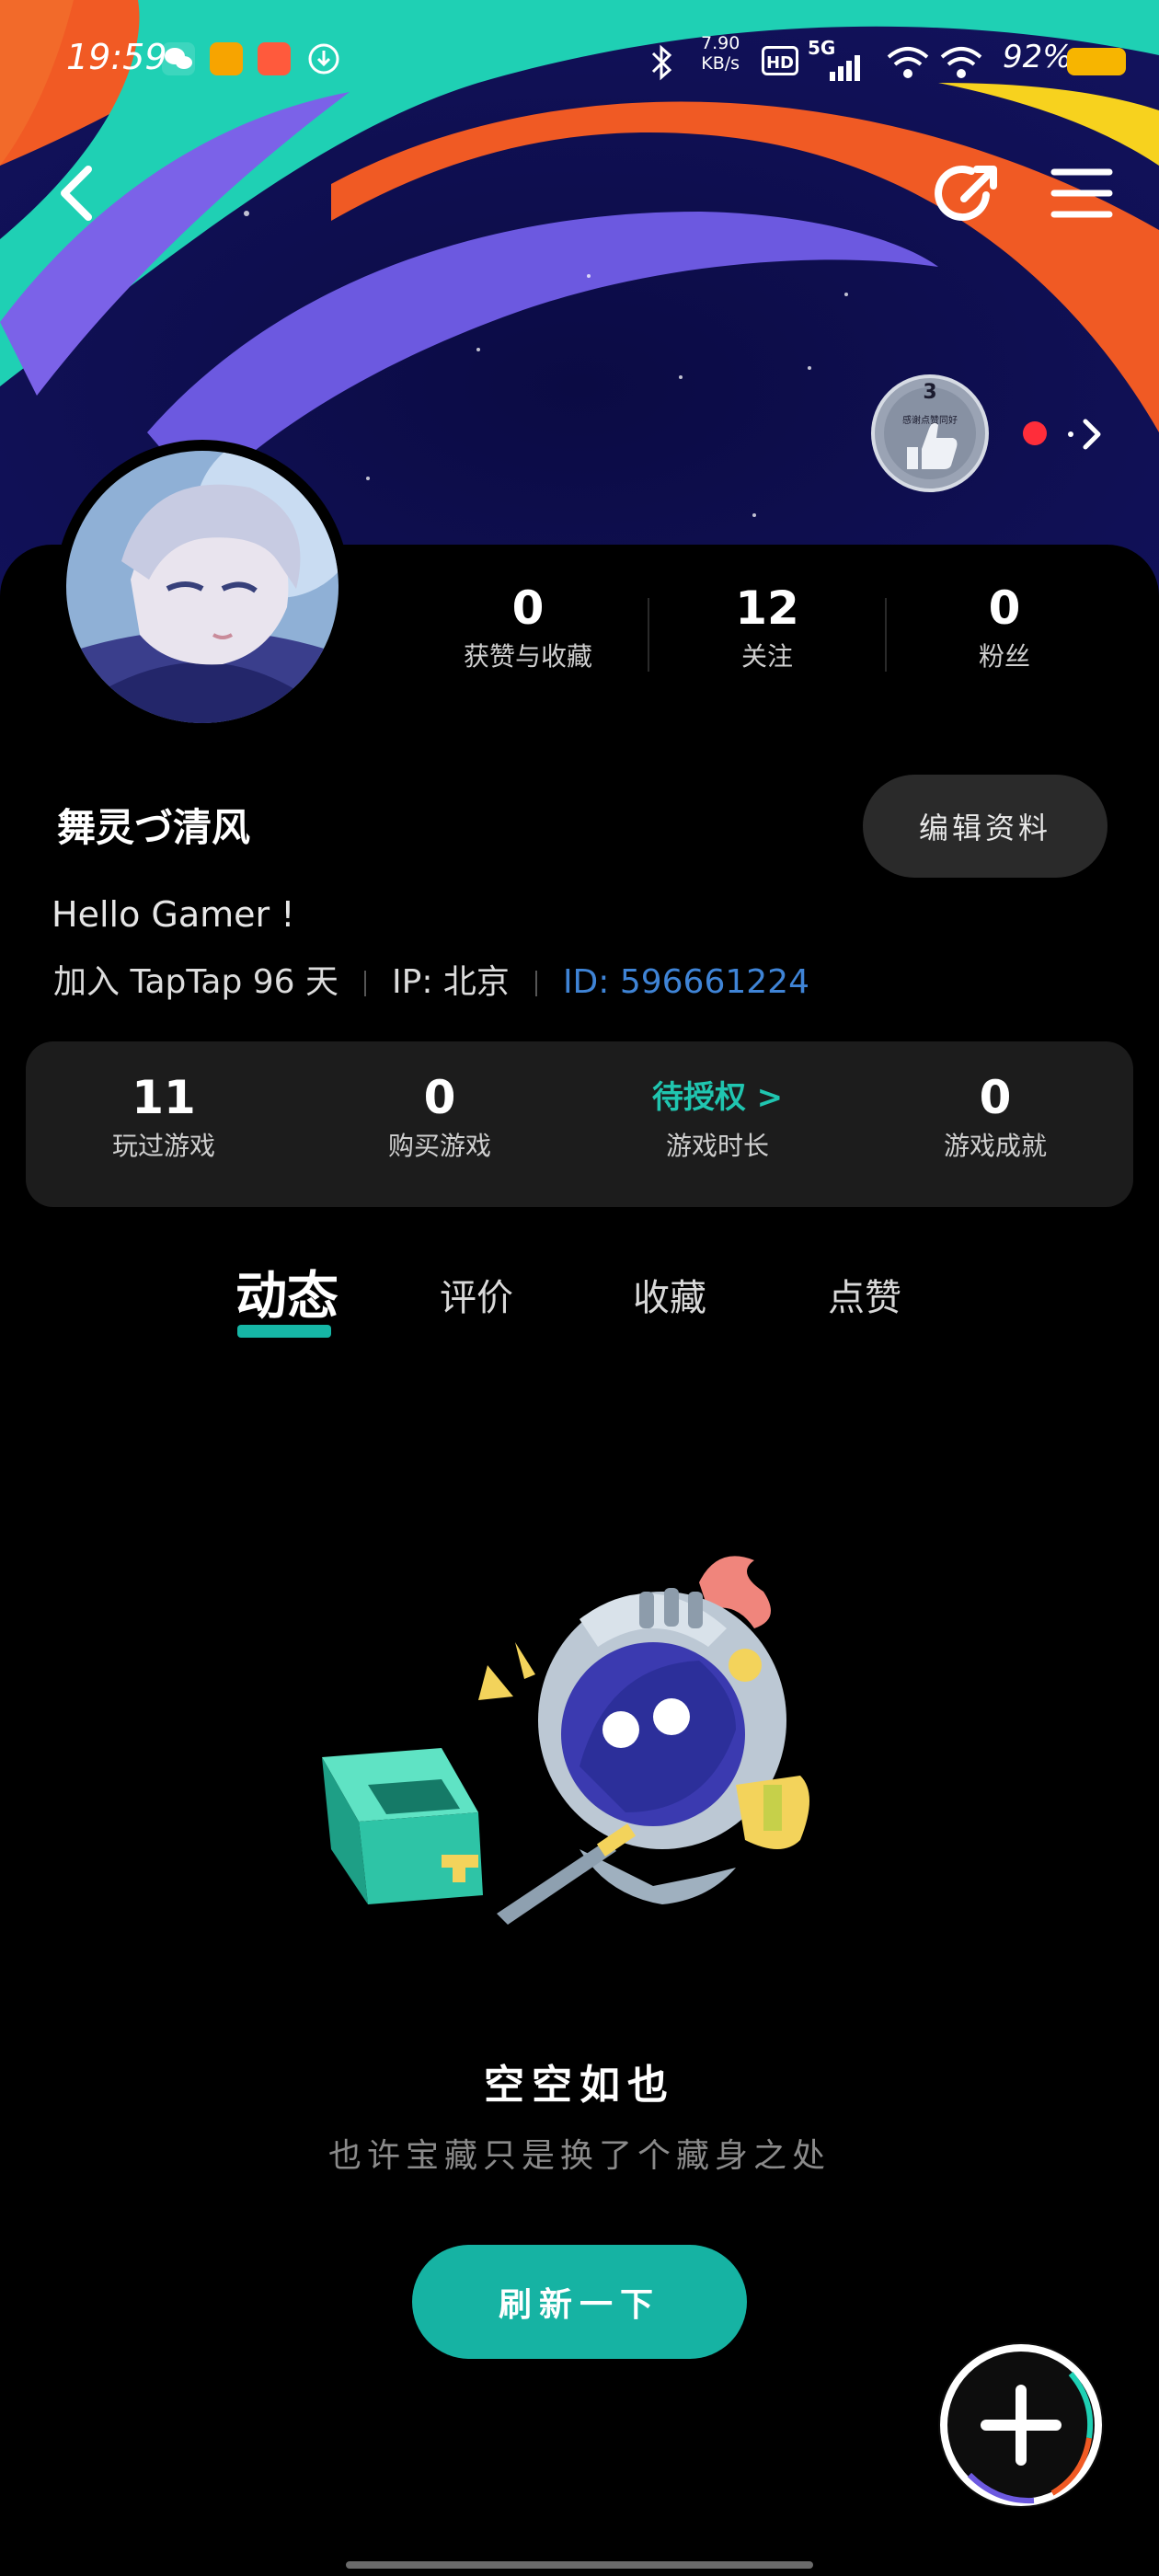 This screenshot has height=2576, width=1159. What do you see at coordinates (1035, 433) in the screenshot?
I see `notification-dot` at bounding box center [1035, 433].